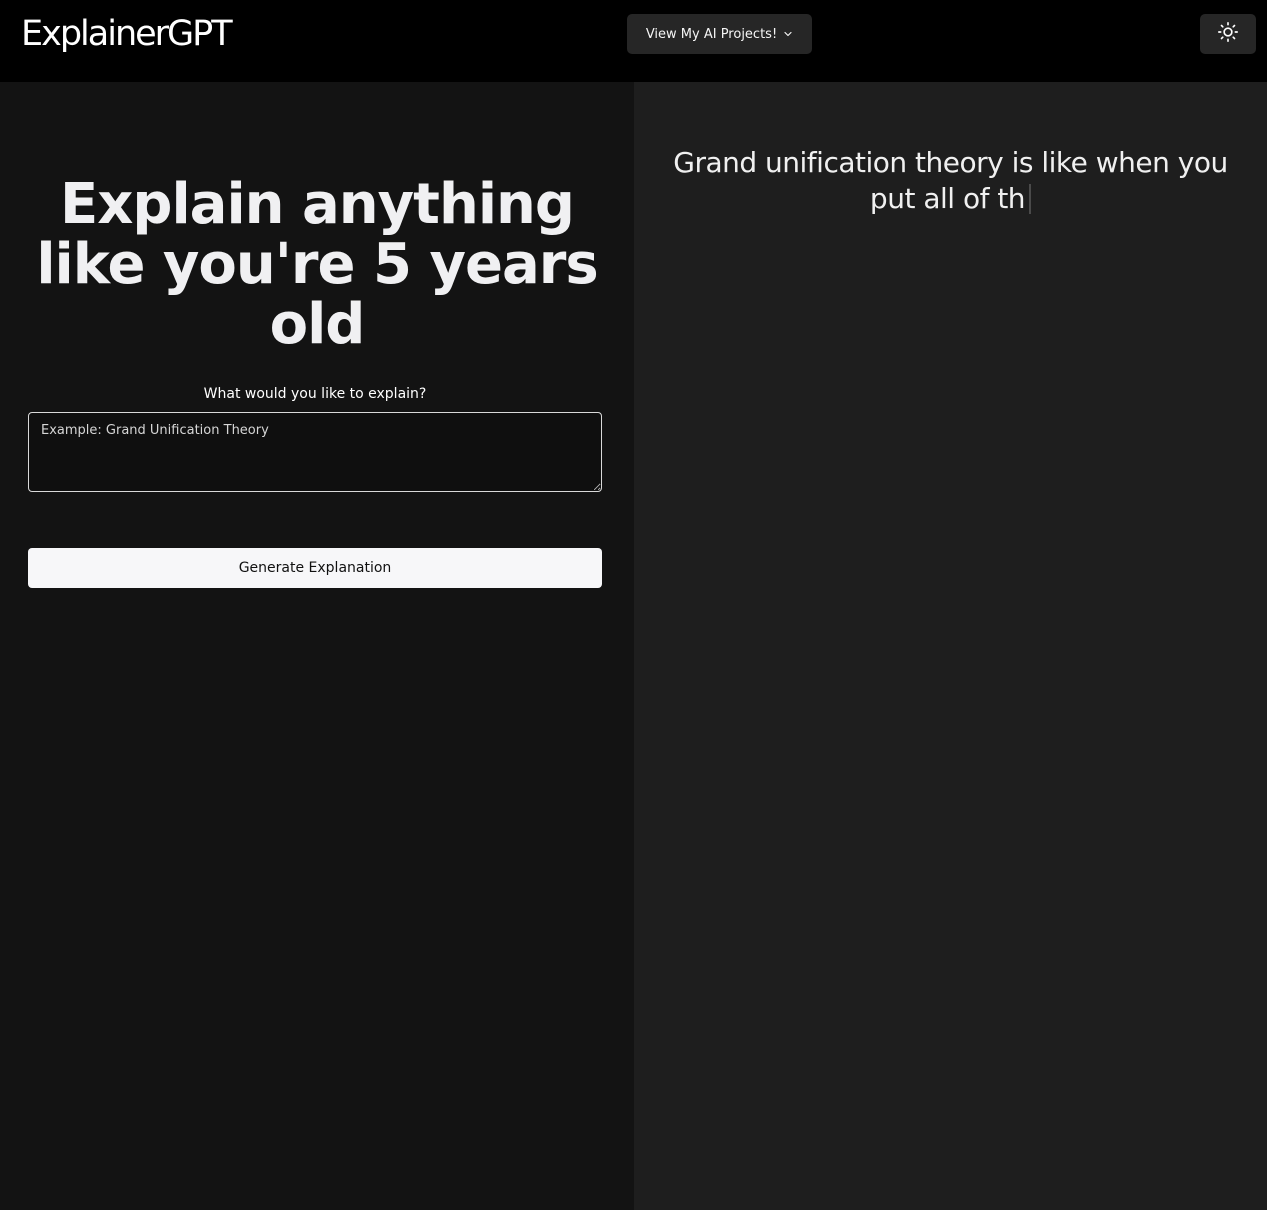  I want to click on generate-explanation-button: Generate Explanation, so click(315, 568).